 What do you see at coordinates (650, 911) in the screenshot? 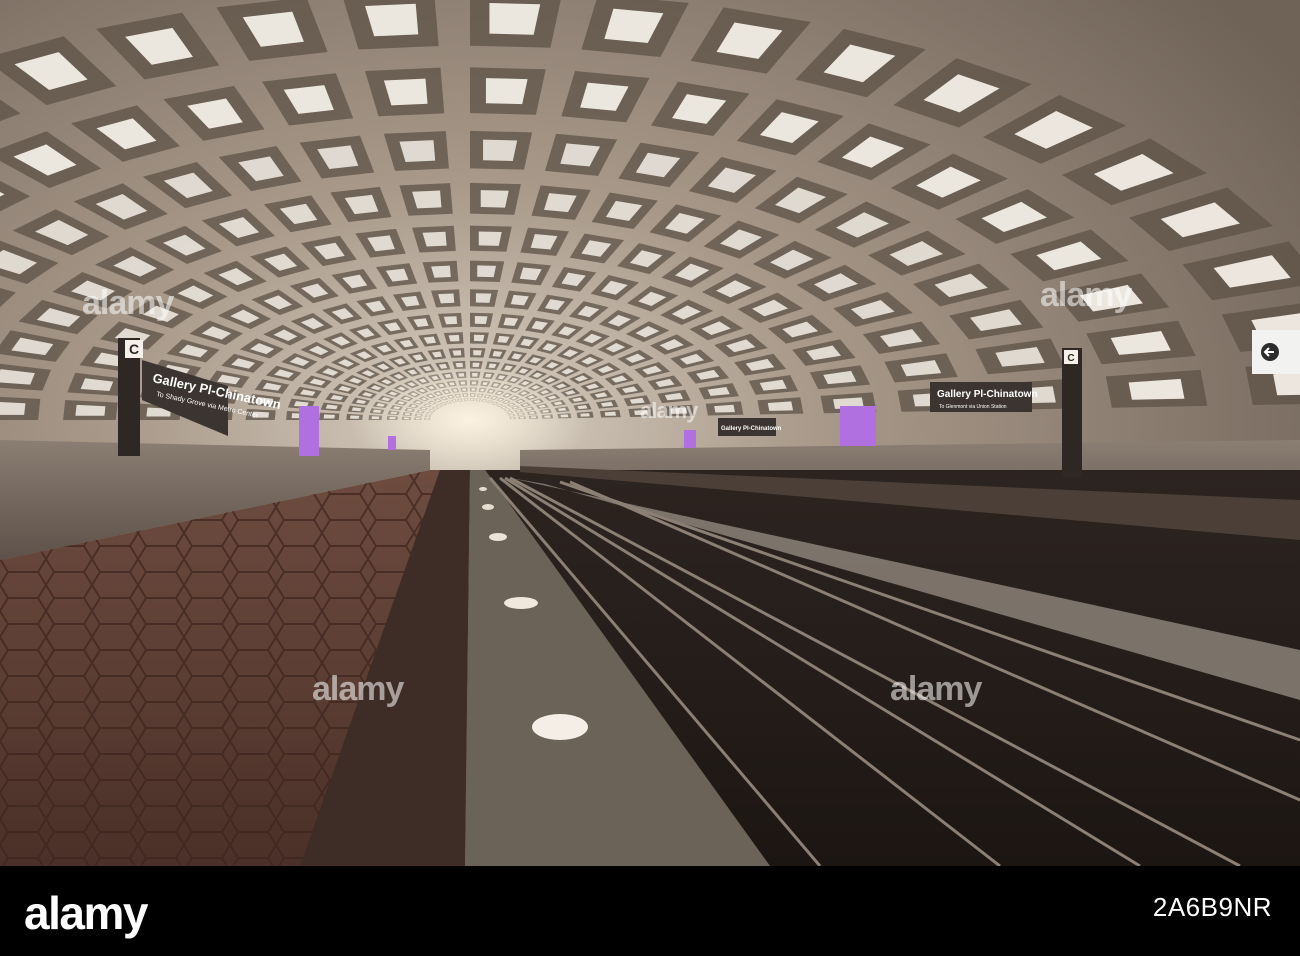
I see `footer-bar: alamy 2A6B9NR` at bounding box center [650, 911].